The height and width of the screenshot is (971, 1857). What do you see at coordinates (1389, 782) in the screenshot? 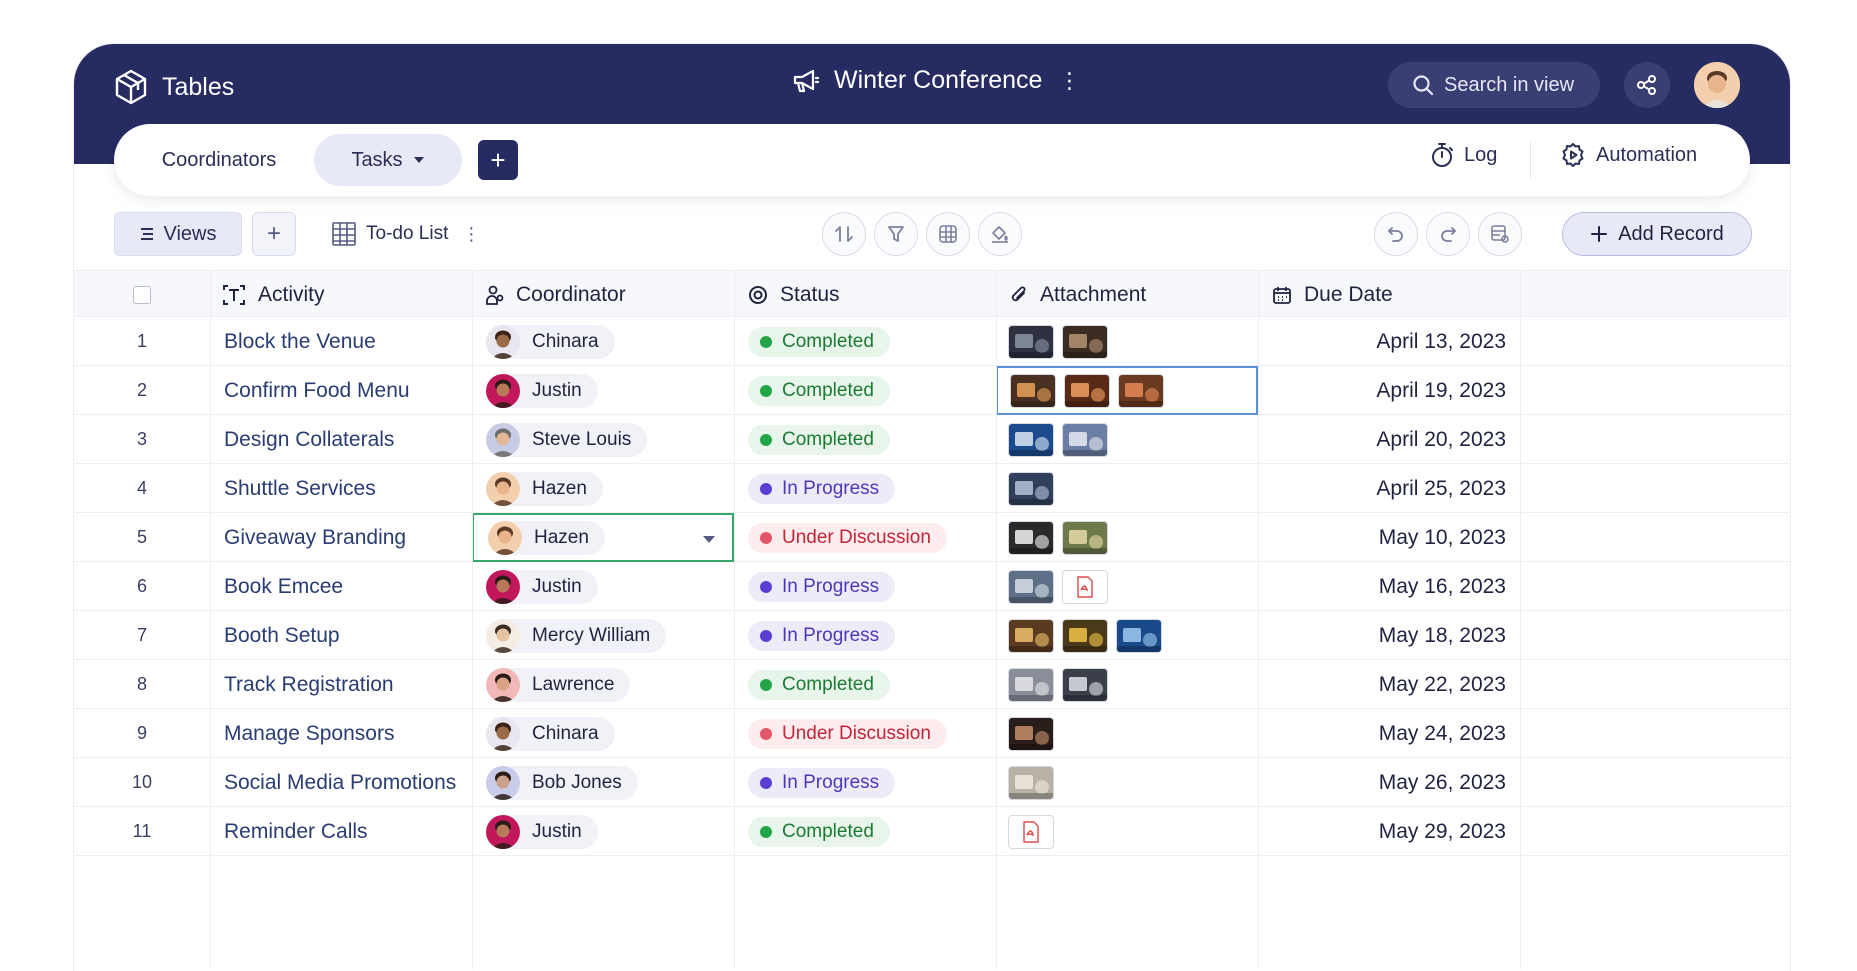
I see `due-date-cell: May 26, 2023` at bounding box center [1389, 782].